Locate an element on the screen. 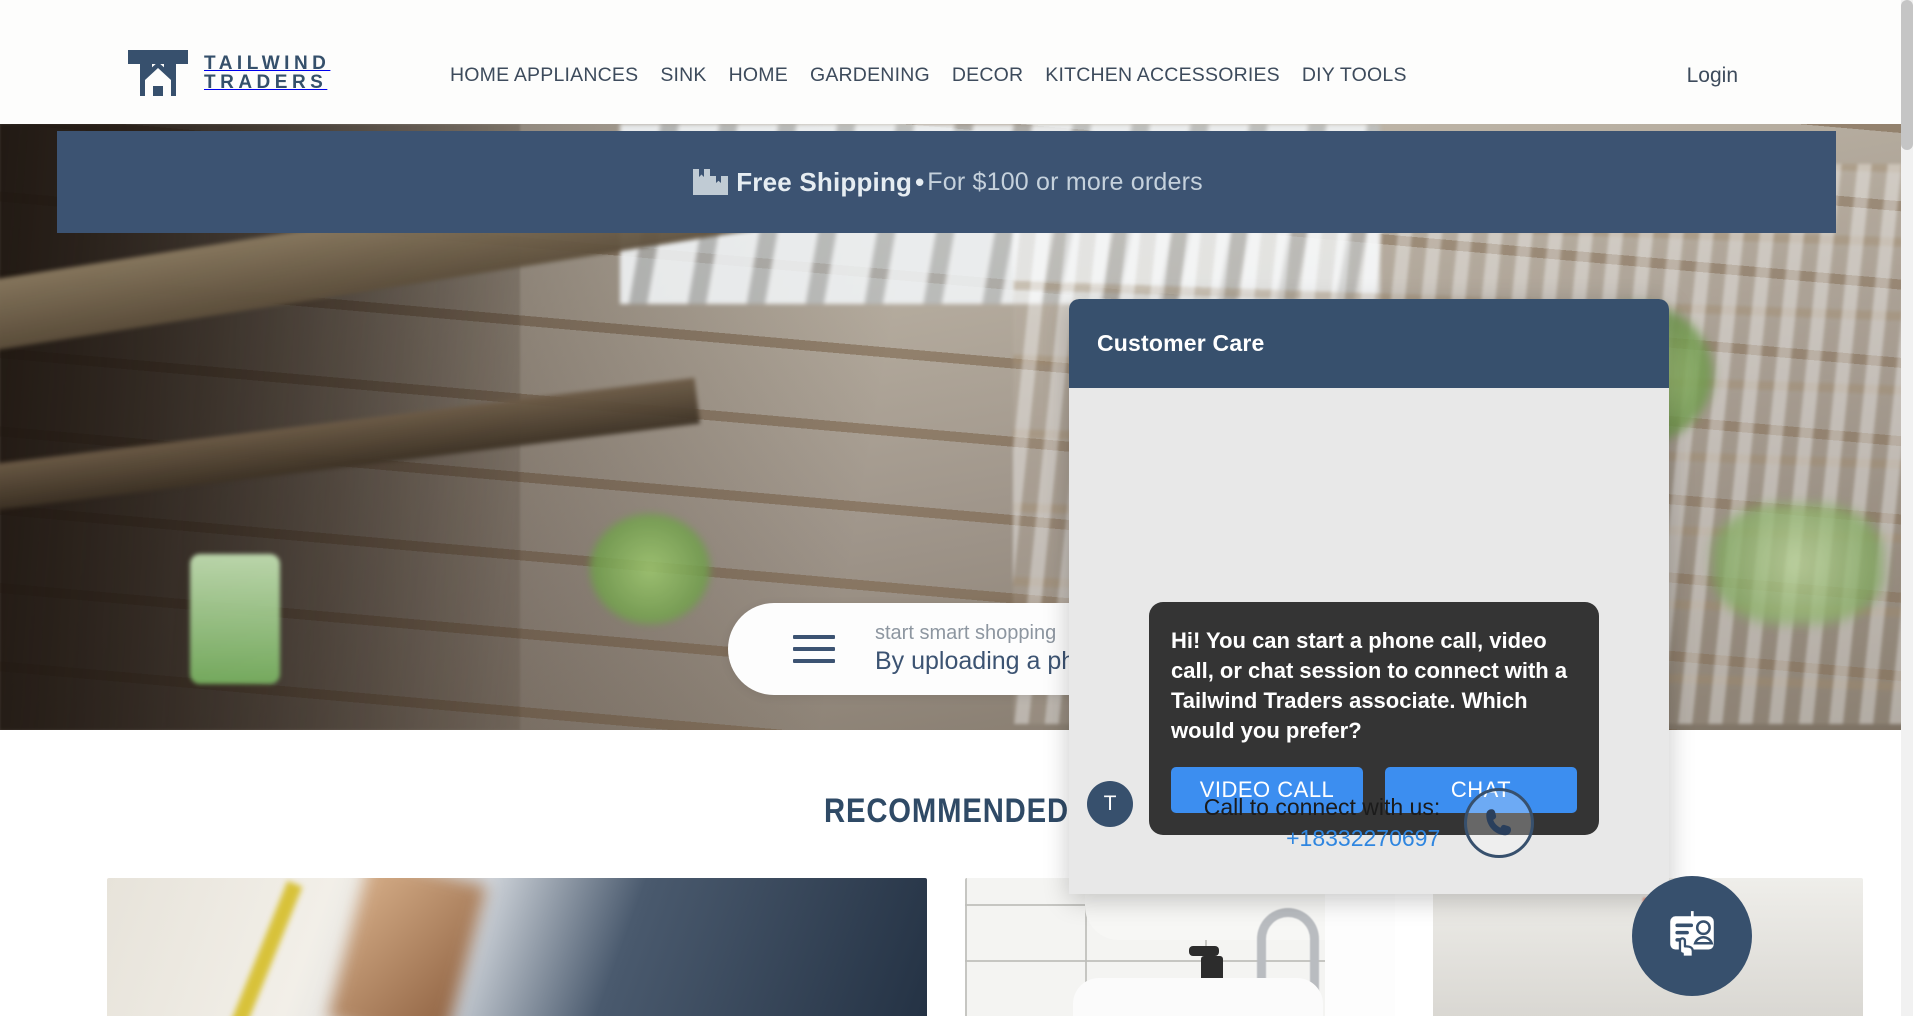 Image resolution: width=1913 pixels, height=1016 pixels. nav-item-gardening: GARDENING is located at coordinates (870, 75).